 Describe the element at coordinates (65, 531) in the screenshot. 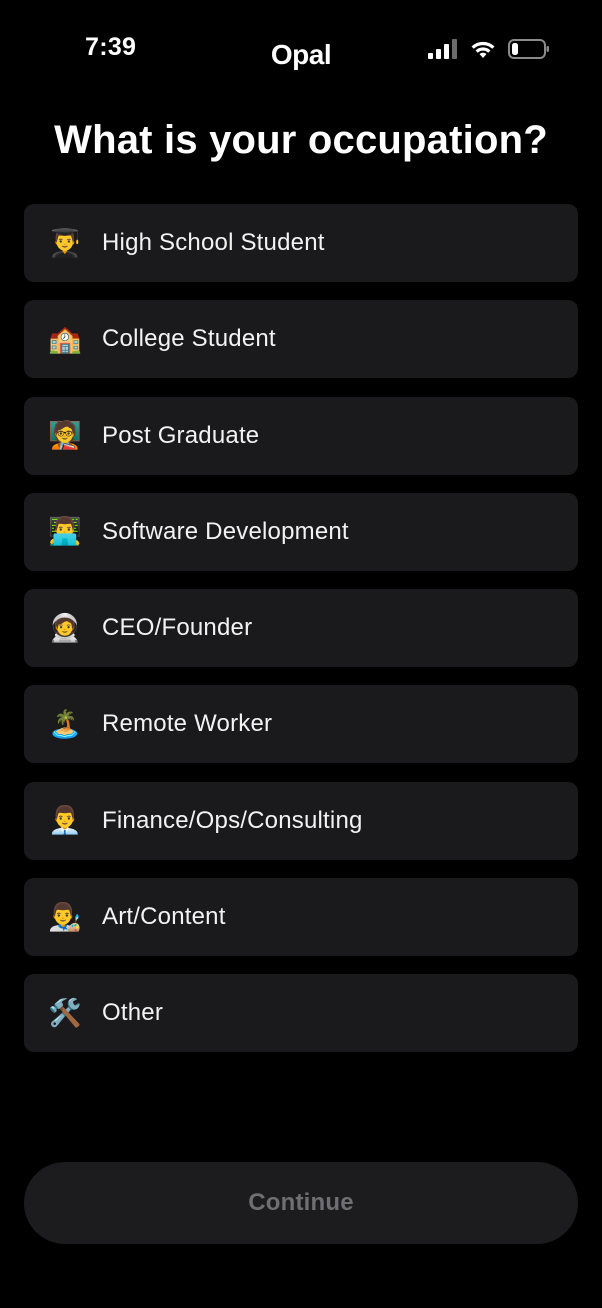

I see `technologist-icon: 👨‍💻` at that location.